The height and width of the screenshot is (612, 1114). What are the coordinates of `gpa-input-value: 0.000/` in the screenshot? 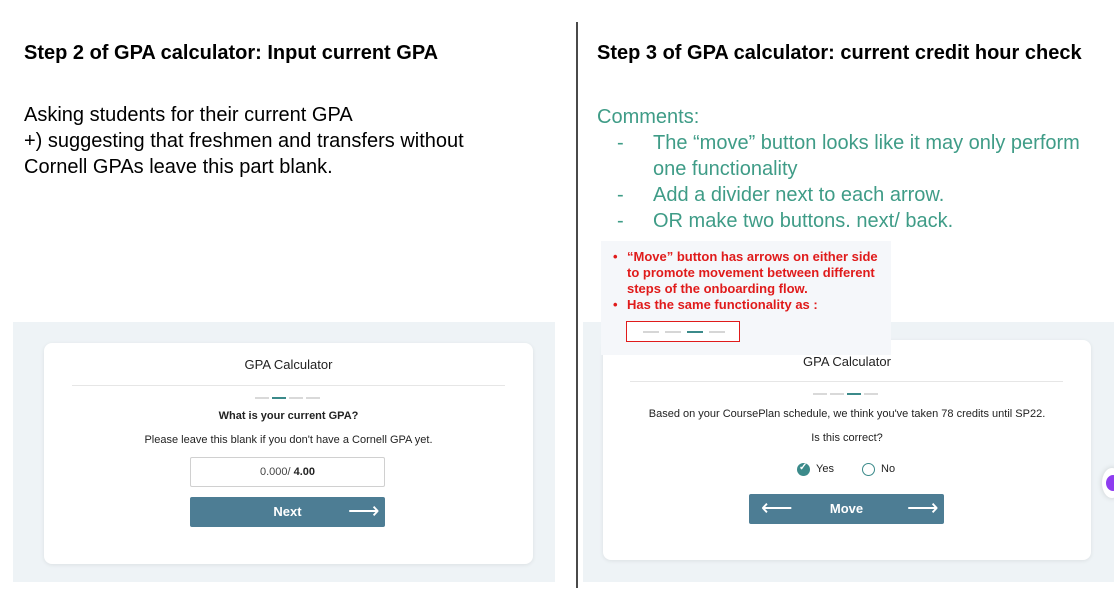 It's located at (275, 472).